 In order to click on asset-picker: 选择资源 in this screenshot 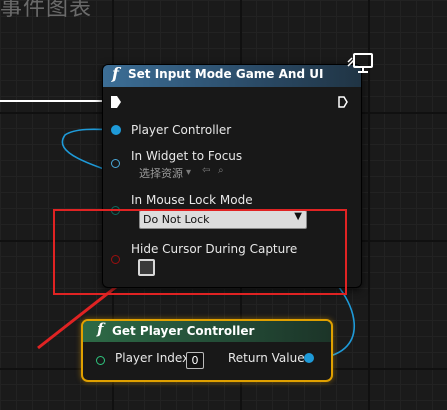, I will do `click(161, 173)`.